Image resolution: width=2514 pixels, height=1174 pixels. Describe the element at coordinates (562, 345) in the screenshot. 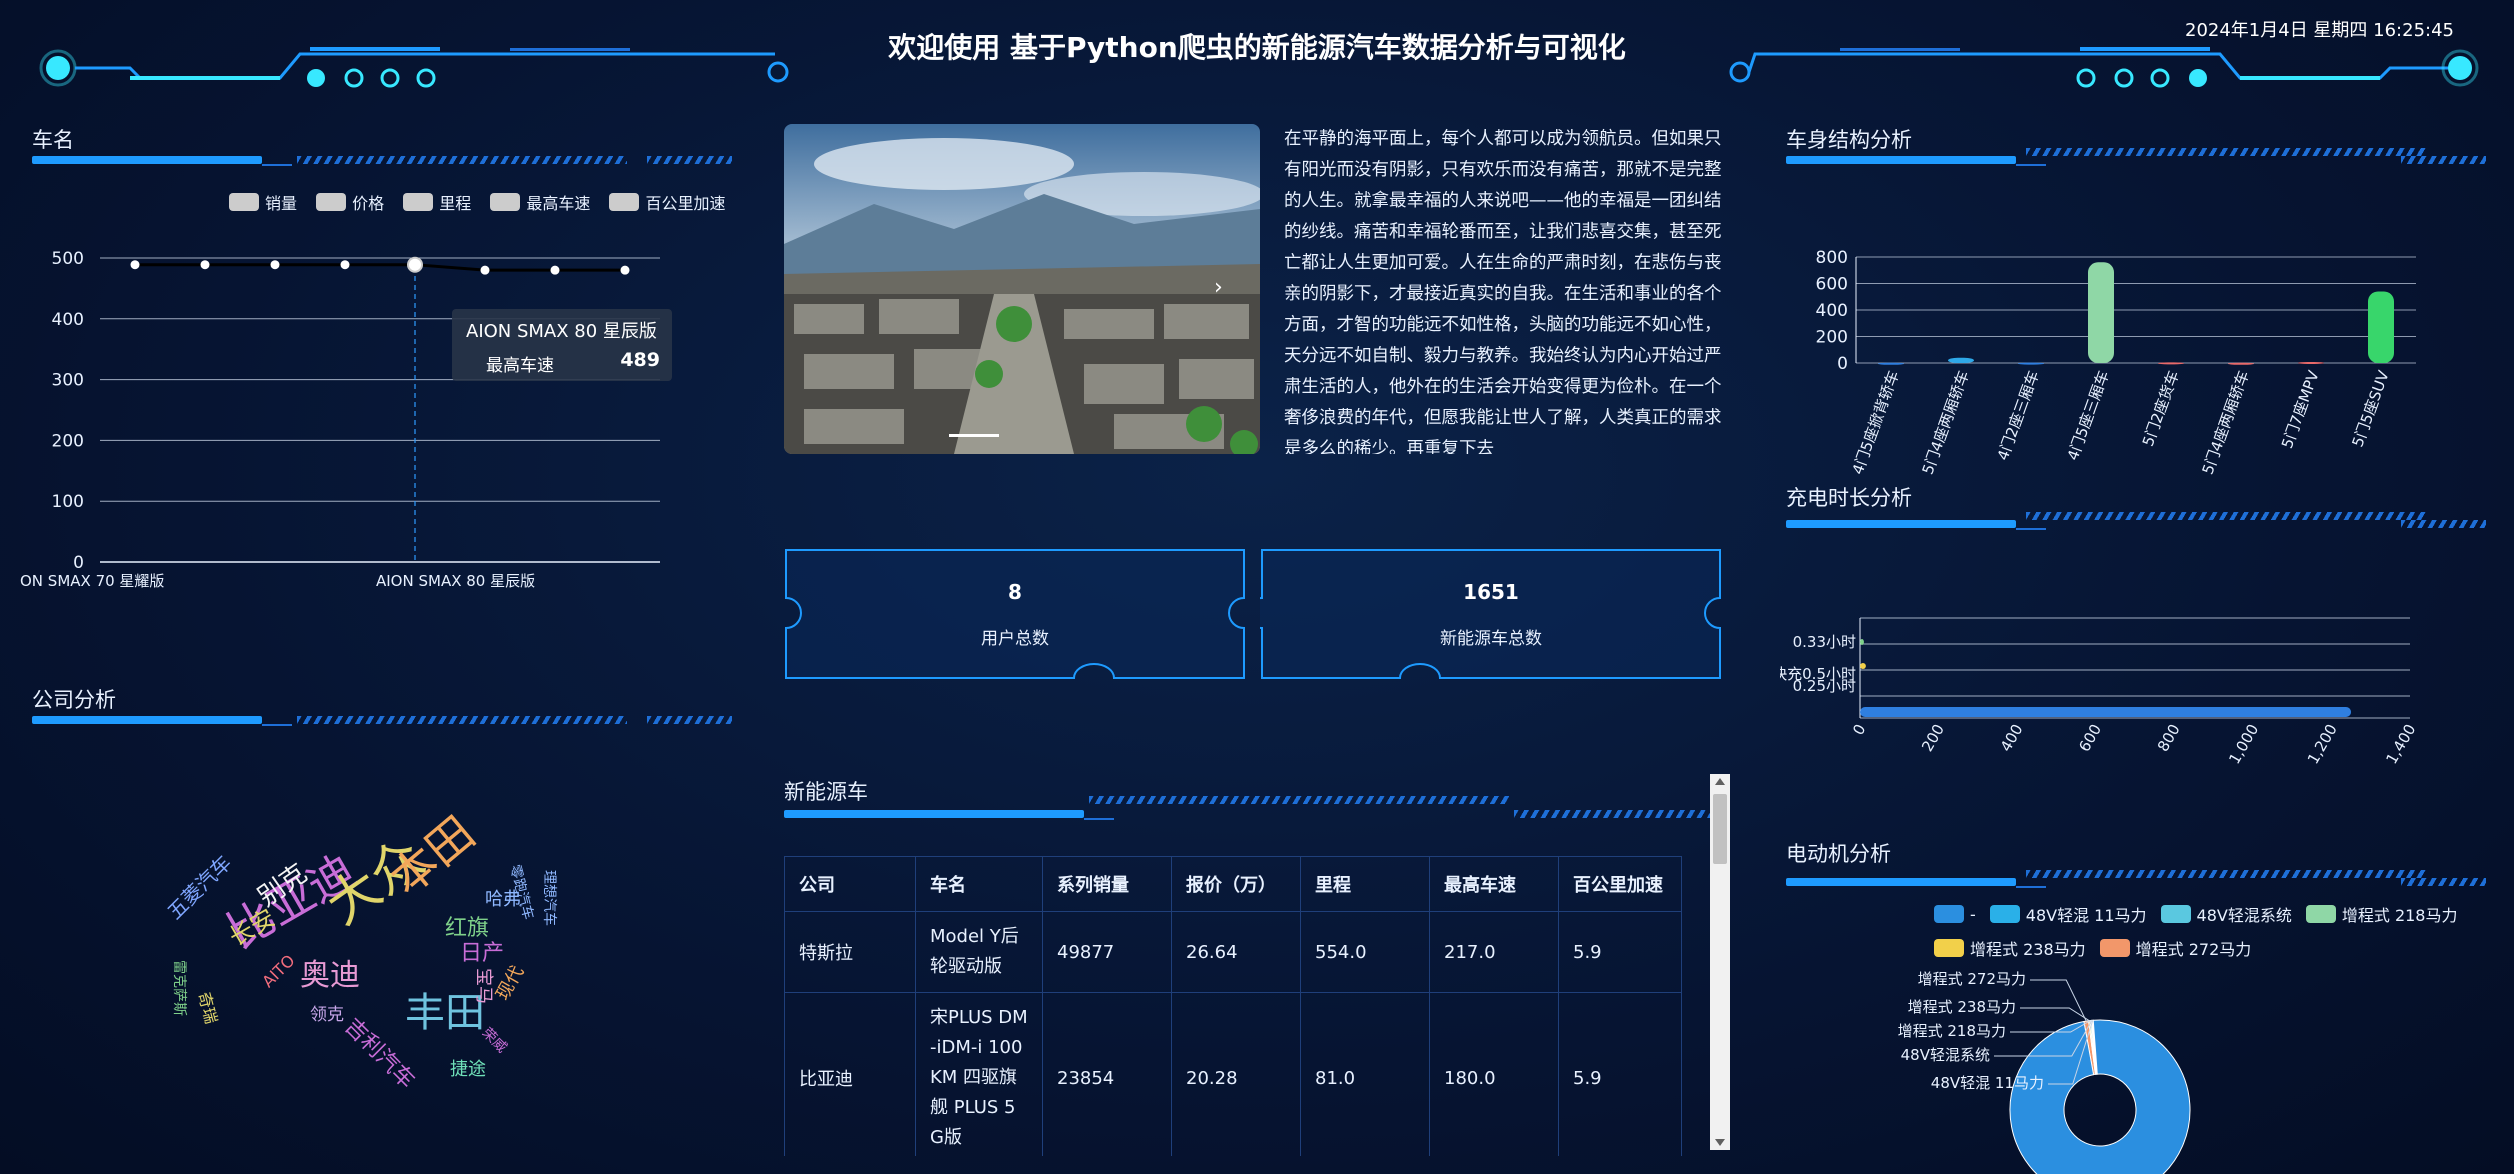

I see `car-chart-tooltip: AION SMAX 80 星辰版 最高车速 489` at that location.